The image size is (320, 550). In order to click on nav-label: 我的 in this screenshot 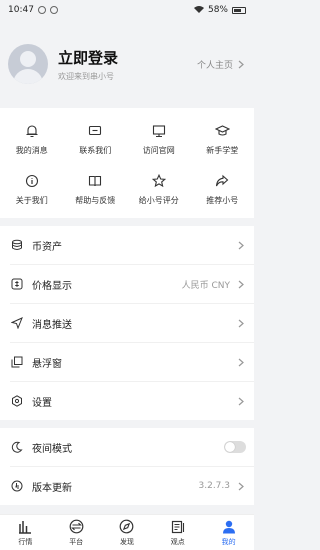, I will do `click(228, 541)`.